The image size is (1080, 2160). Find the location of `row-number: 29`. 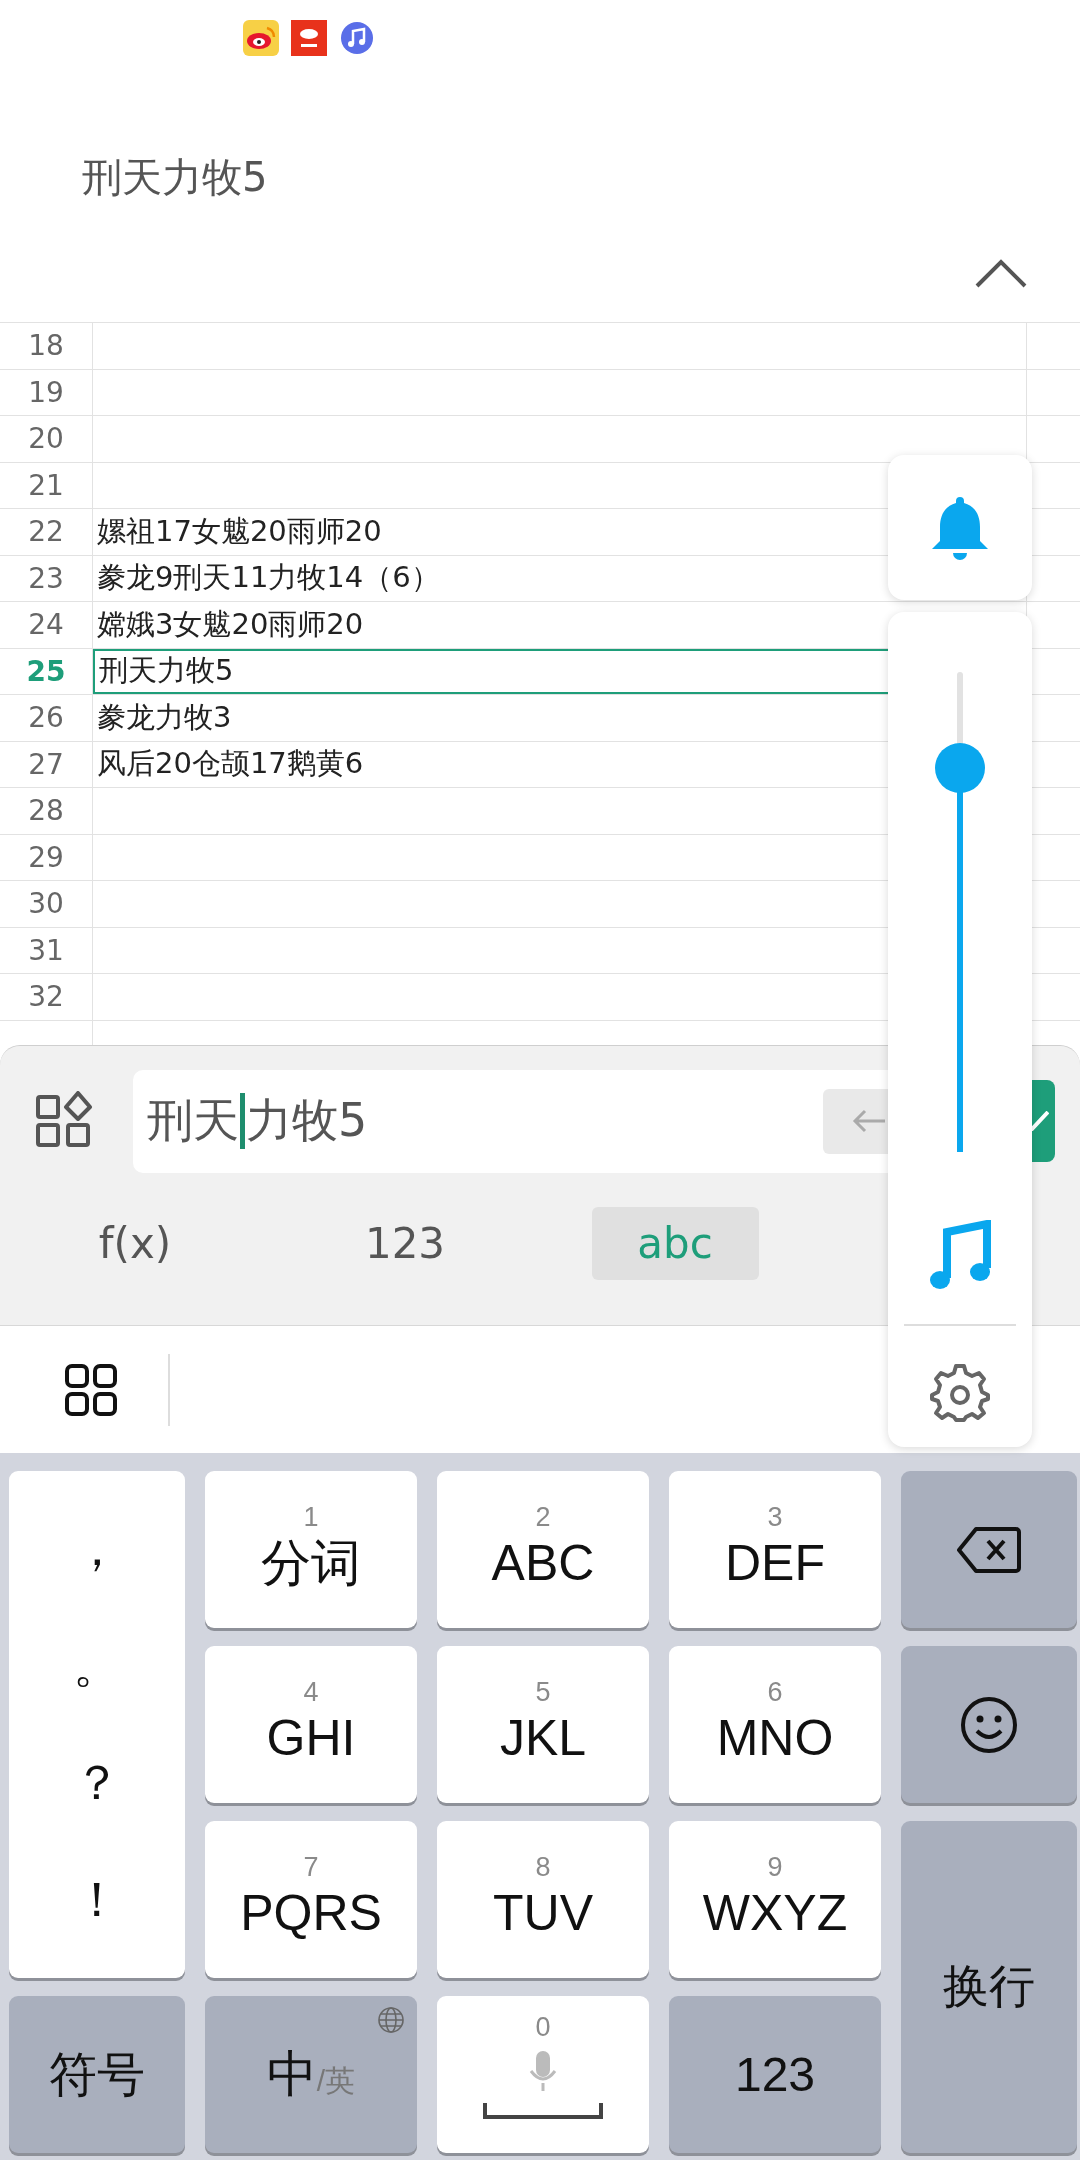

row-number: 29 is located at coordinates (46, 857).